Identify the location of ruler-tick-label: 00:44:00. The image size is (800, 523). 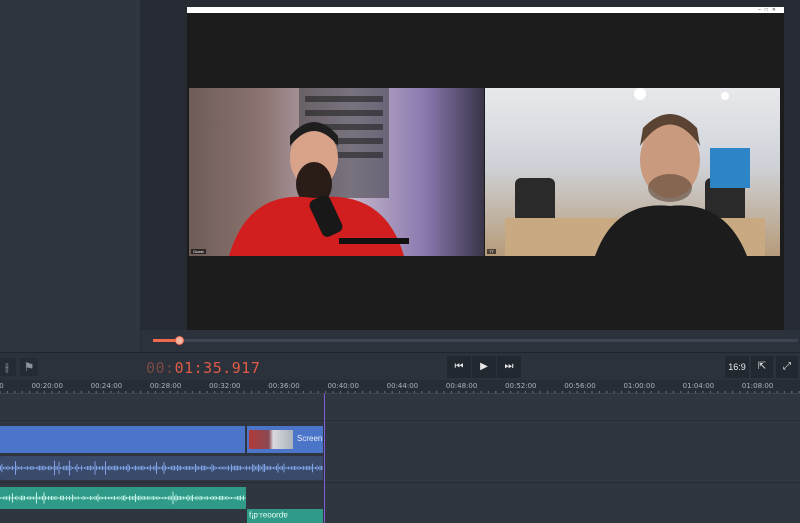
(402, 386).